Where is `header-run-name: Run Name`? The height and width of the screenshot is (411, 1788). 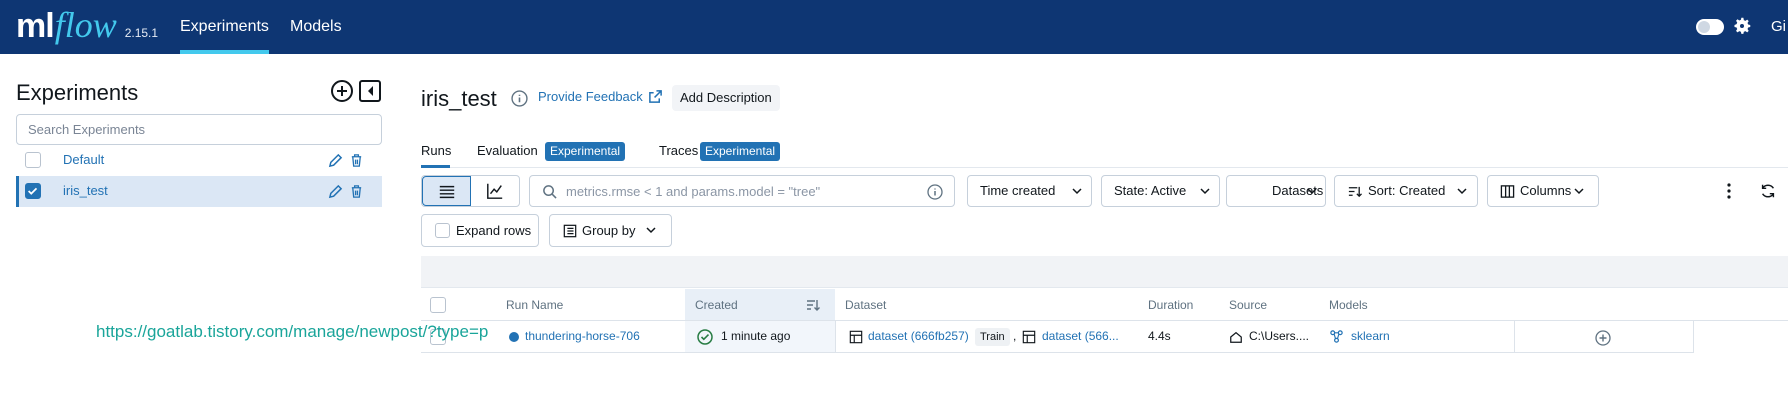
header-run-name: Run Name is located at coordinates (534, 305).